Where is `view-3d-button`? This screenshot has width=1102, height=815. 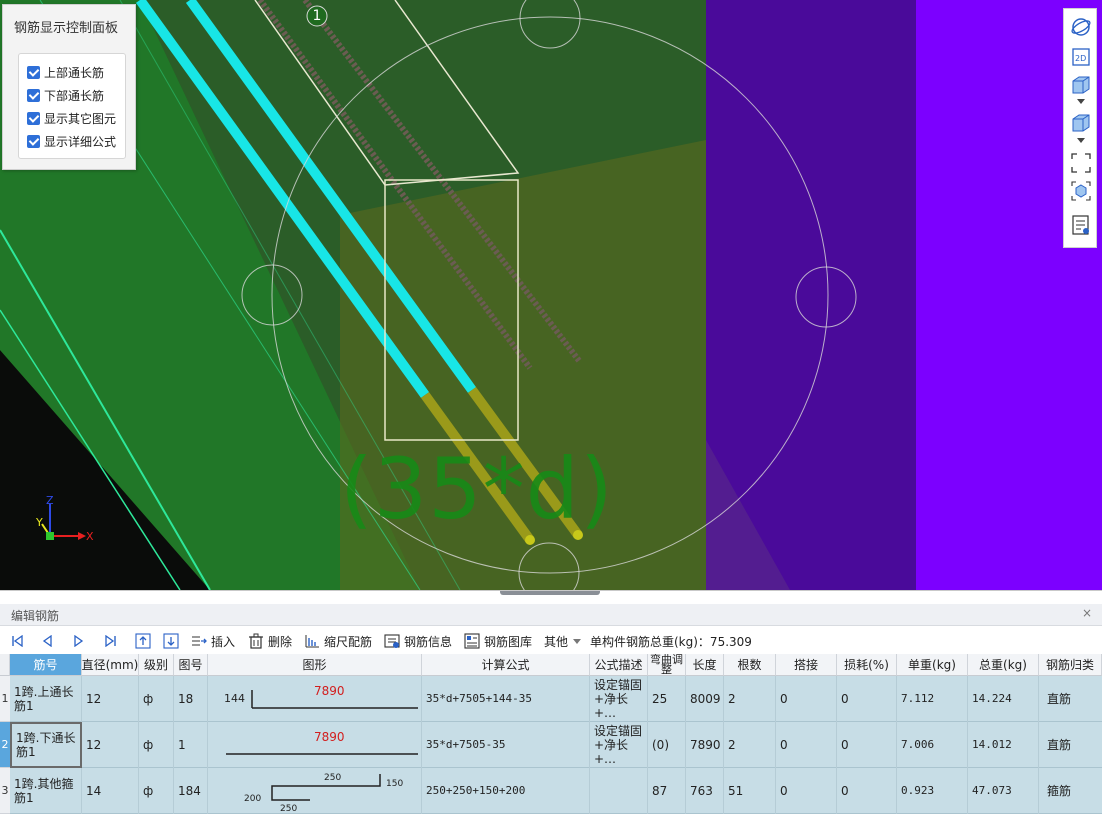 view-3d-button is located at coordinates (1081, 85).